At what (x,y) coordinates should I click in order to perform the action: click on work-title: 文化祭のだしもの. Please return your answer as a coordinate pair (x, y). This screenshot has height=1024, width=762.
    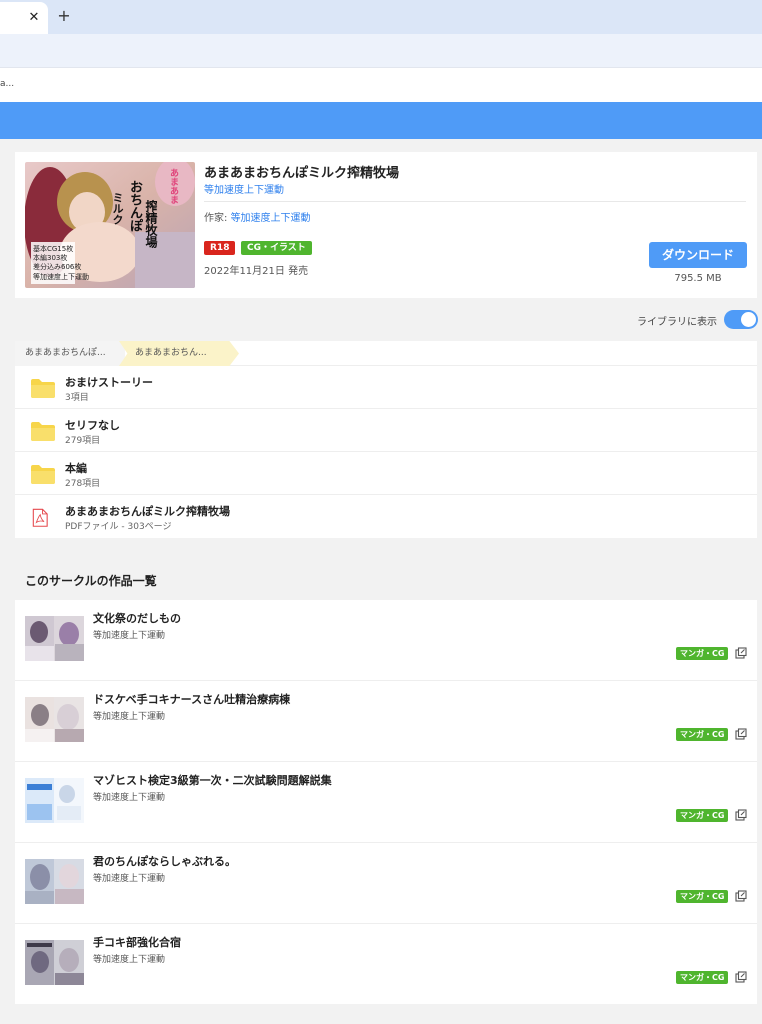
    Looking at the image, I should click on (137, 618).